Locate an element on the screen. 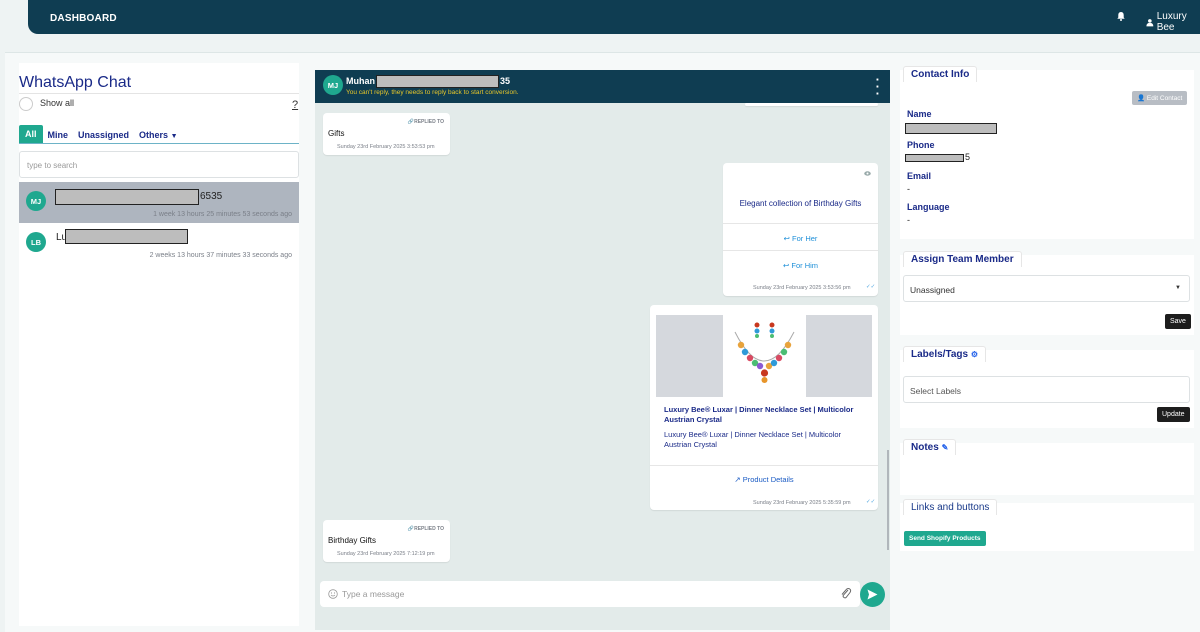 The height and width of the screenshot is (632, 1200). update-button: Update is located at coordinates (1173, 414).